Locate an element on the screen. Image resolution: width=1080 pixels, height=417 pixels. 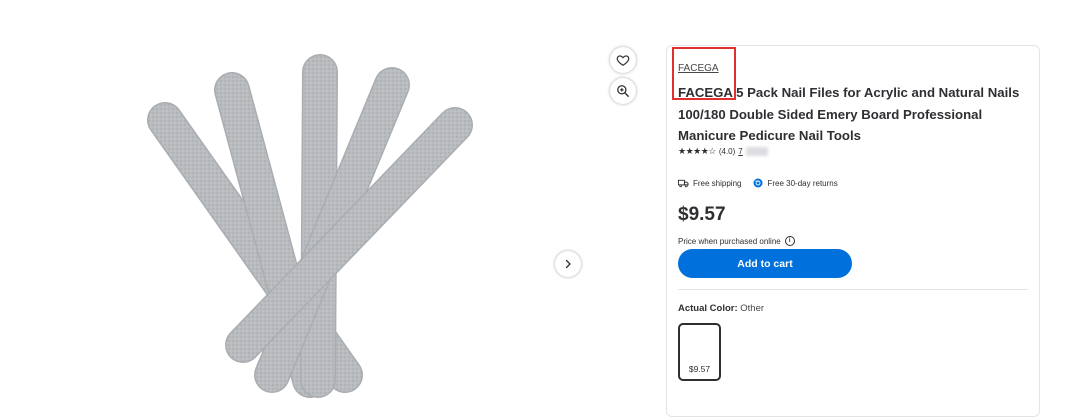
brand-link: FACEGA is located at coordinates (698, 68).